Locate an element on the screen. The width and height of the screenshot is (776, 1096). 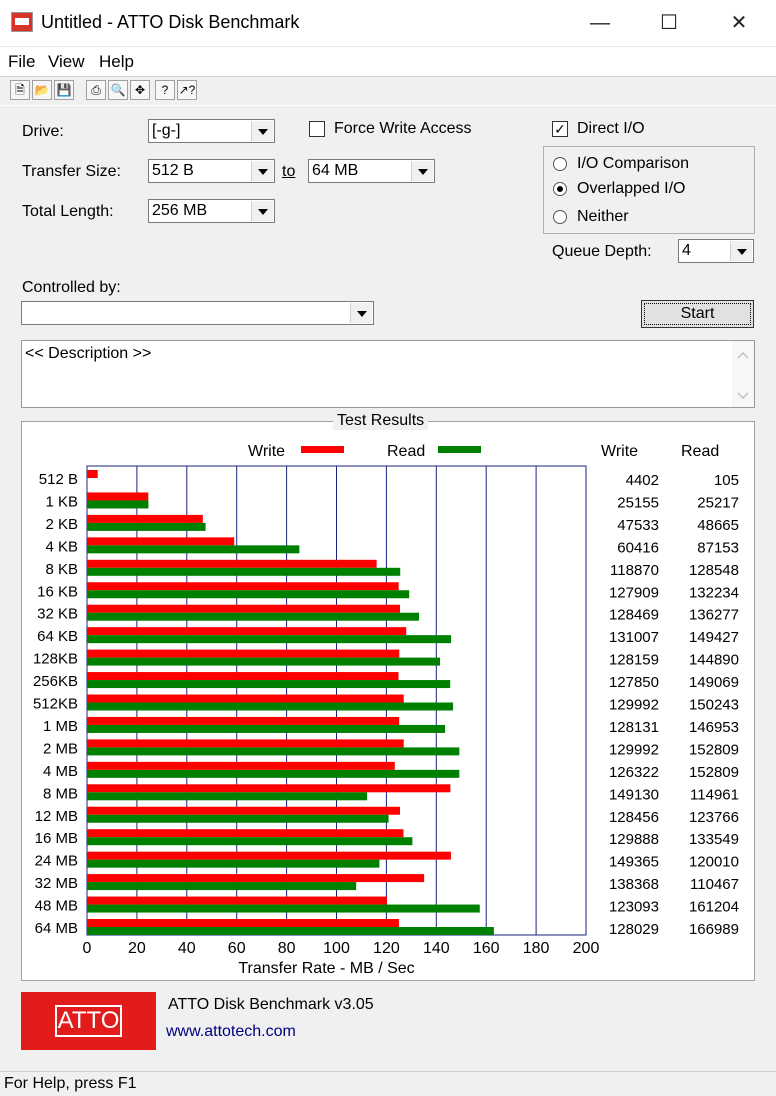
row-label: 32 KB is located at coordinates (57, 614).